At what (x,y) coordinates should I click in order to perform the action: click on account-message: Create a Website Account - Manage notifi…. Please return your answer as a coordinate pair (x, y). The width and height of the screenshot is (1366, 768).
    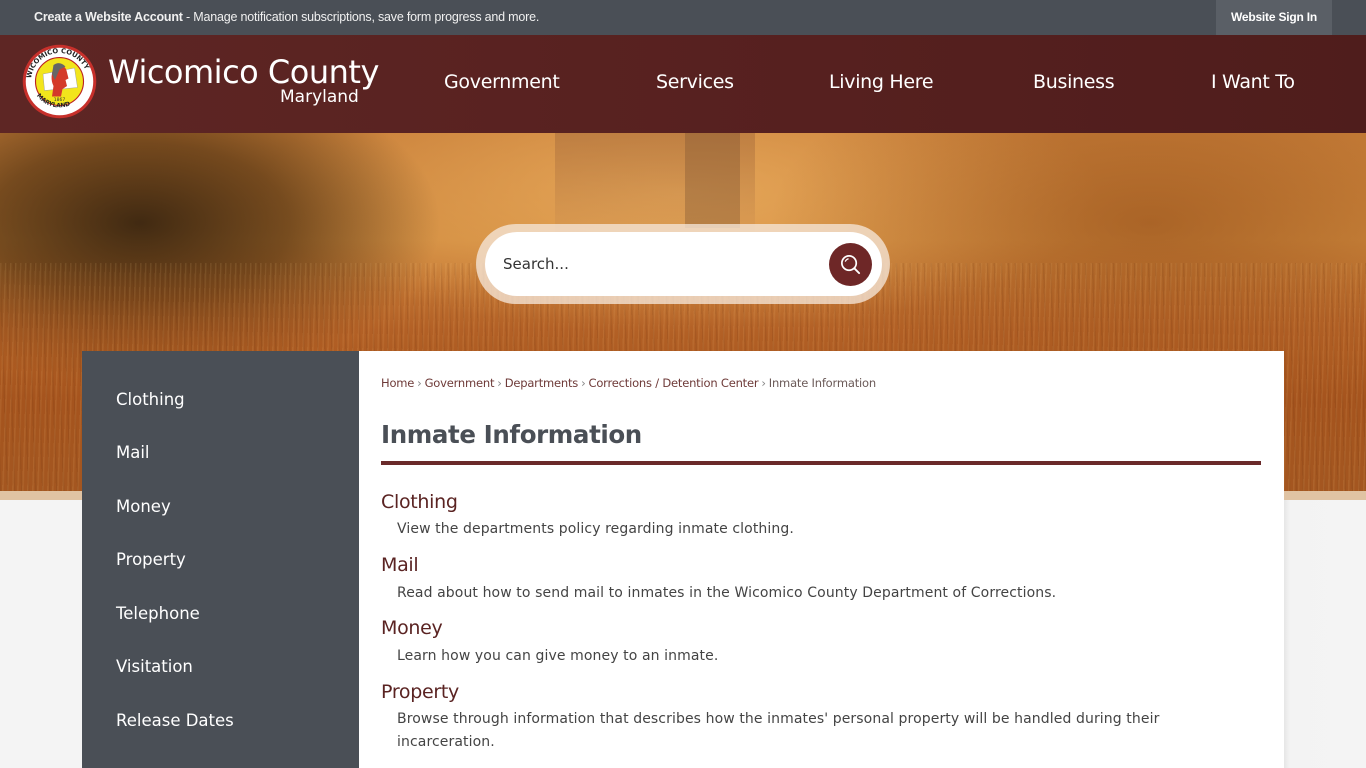
    Looking at the image, I should click on (286, 17).